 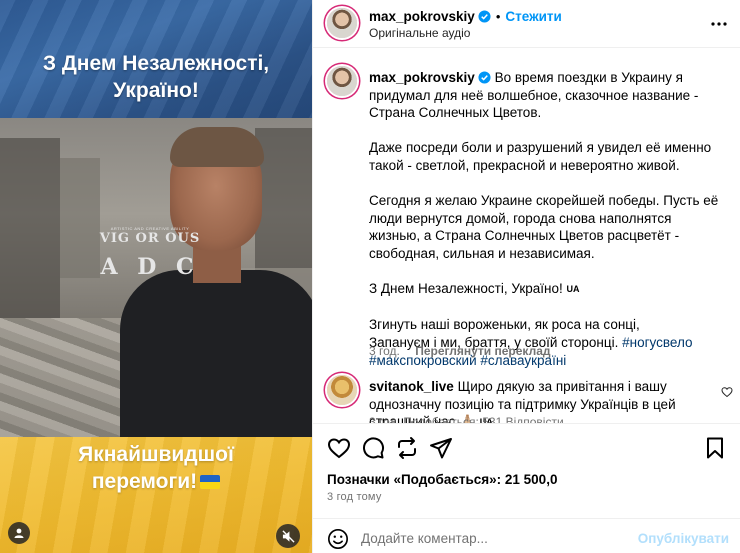 What do you see at coordinates (411, 386) in the screenshot?
I see `comment-username: svitanok_live` at bounding box center [411, 386].